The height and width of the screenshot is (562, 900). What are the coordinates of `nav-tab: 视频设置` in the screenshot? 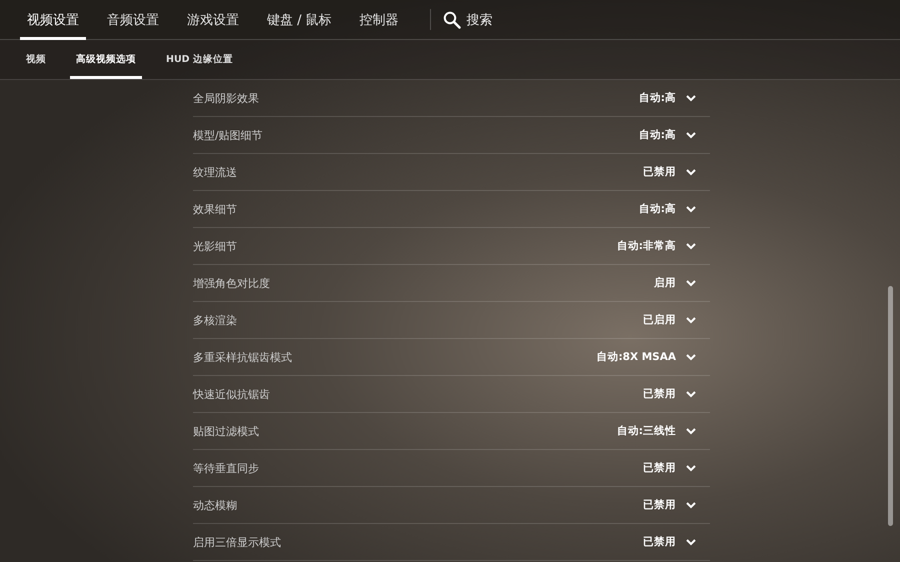 It's located at (53, 19).